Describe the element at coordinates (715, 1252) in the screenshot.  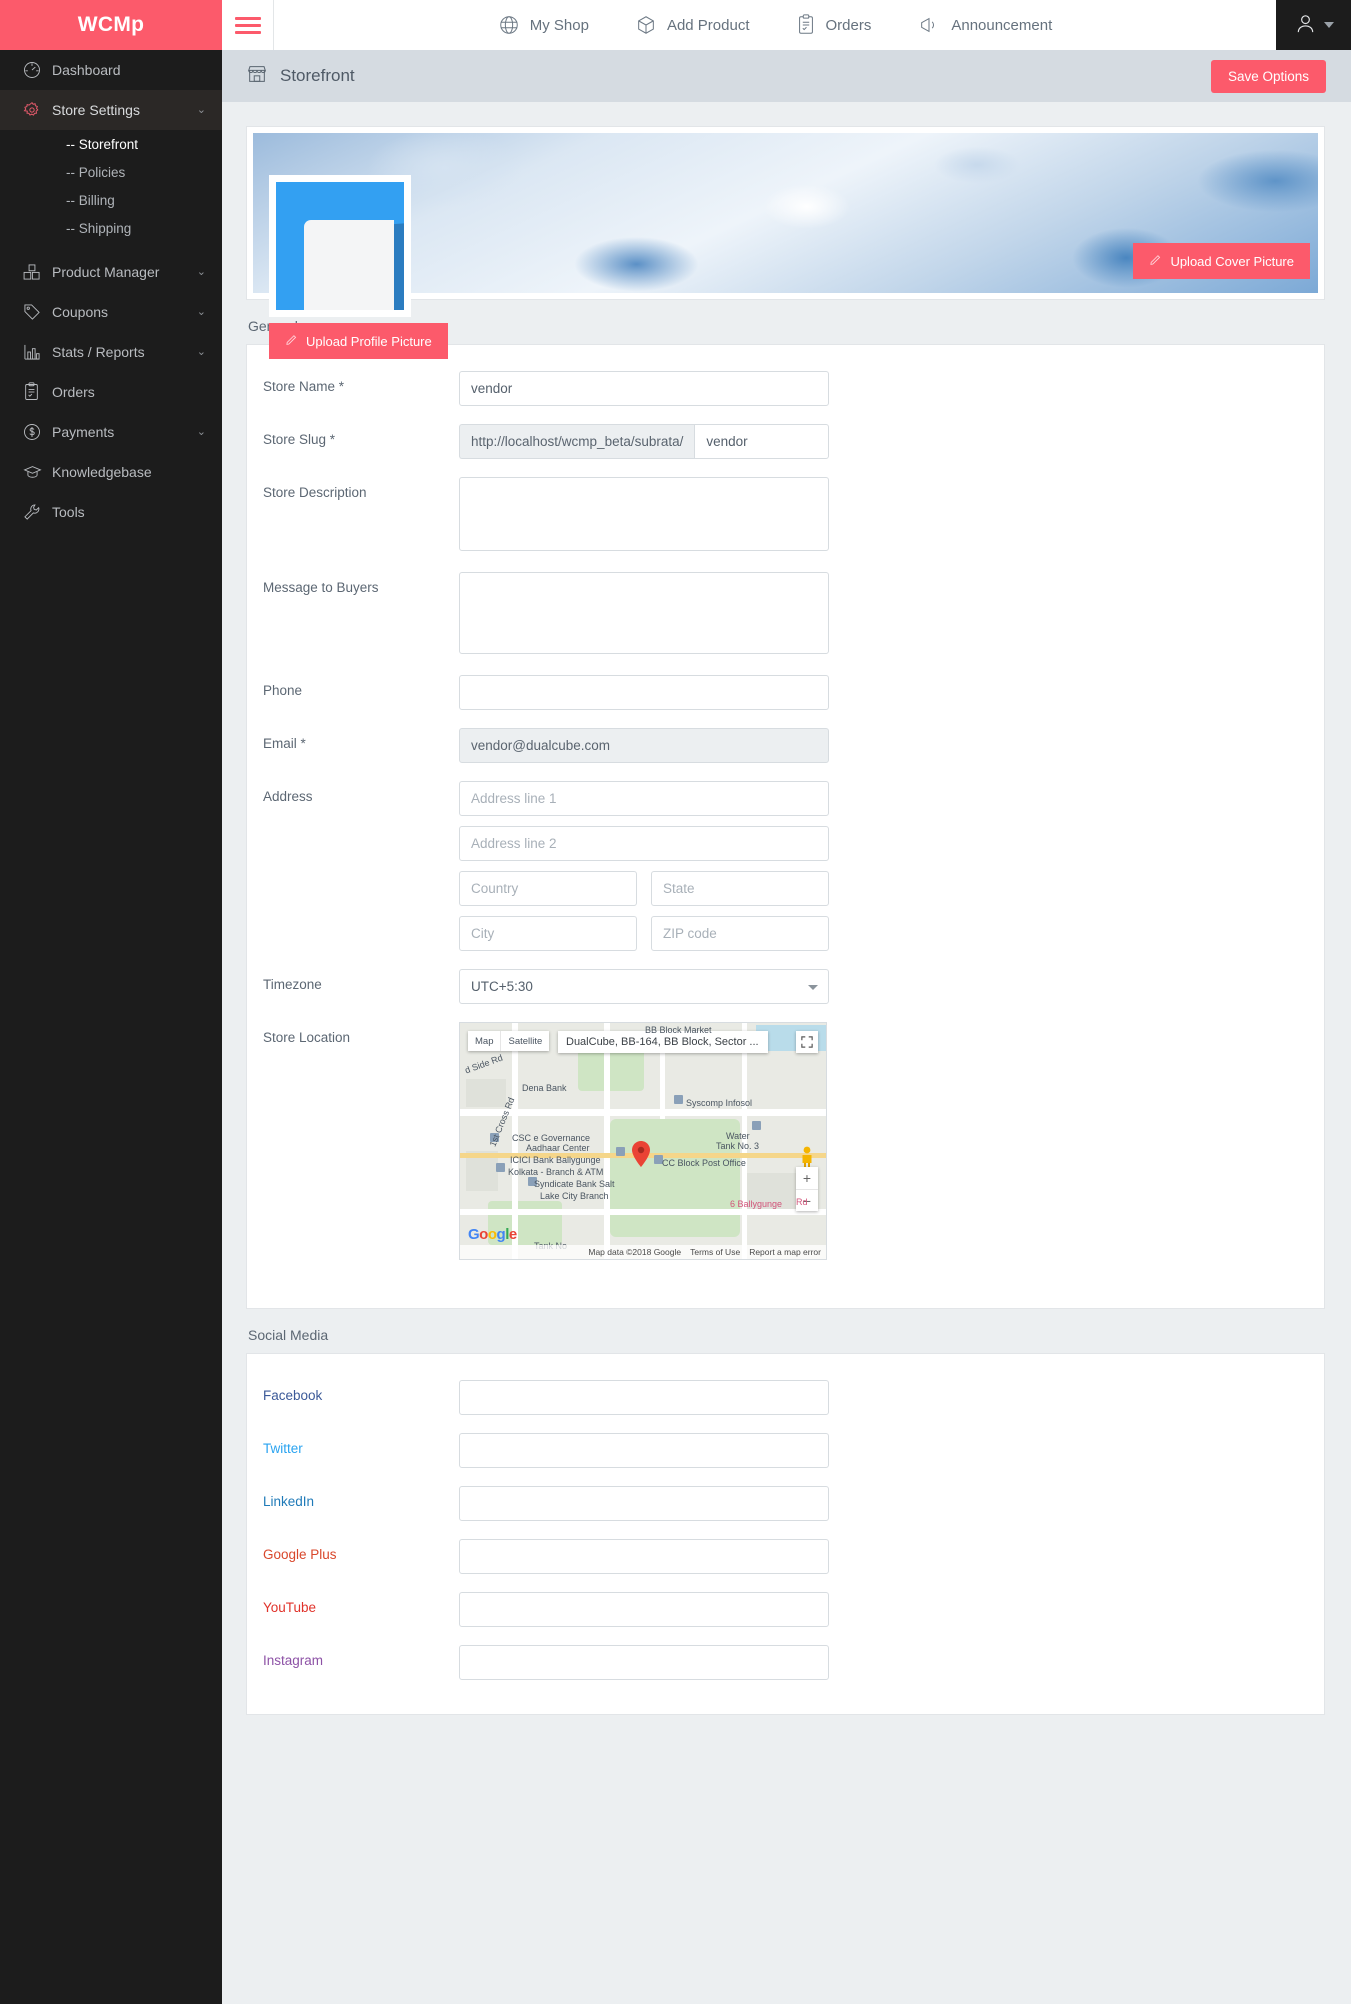
I see `map-terms-link: Terms of Use` at that location.